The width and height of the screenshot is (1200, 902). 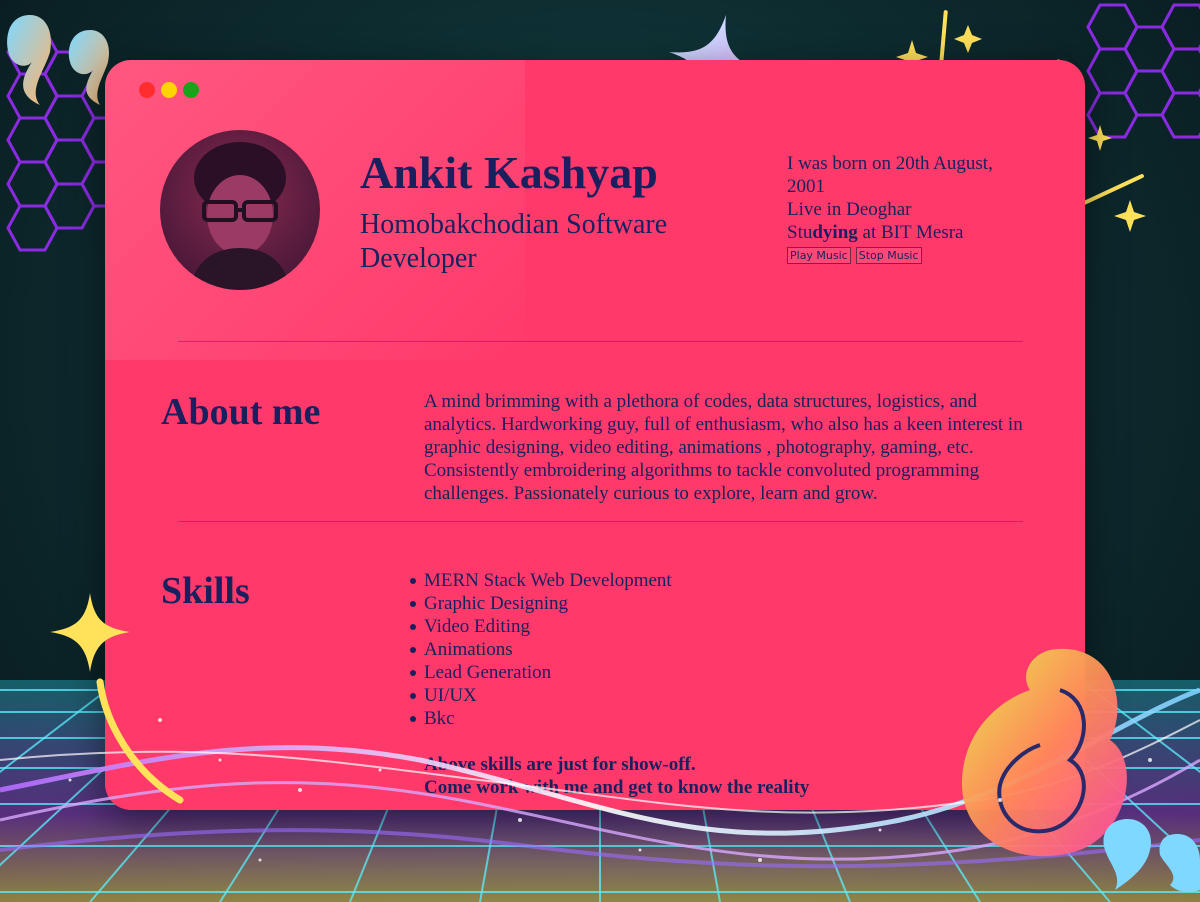 What do you see at coordinates (849, 209) in the screenshot?
I see `location-text: Live in Deoghar` at bounding box center [849, 209].